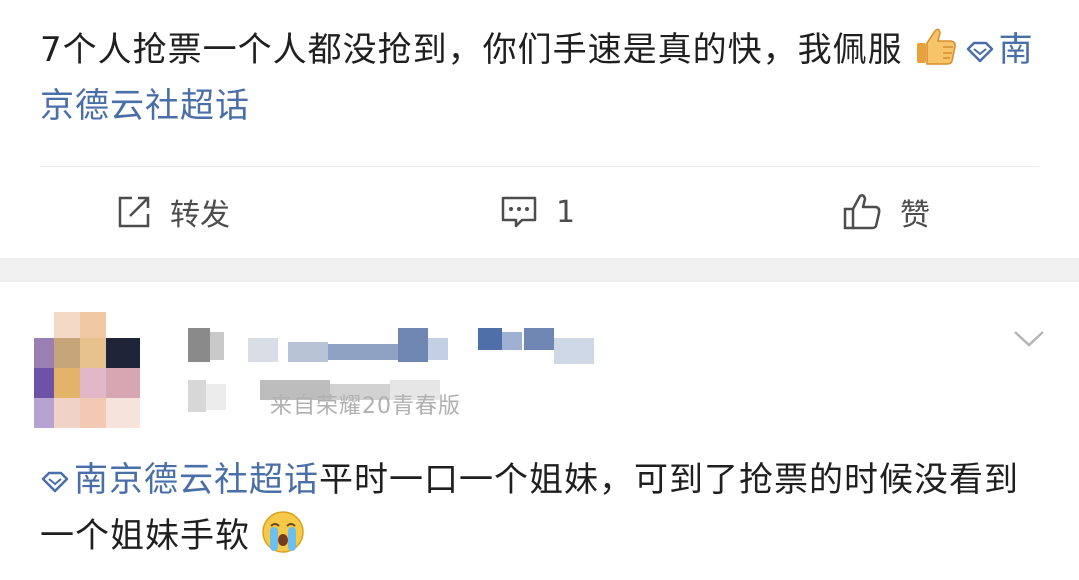  Describe the element at coordinates (200, 215) in the screenshot. I see `repost-label: 转发` at that location.